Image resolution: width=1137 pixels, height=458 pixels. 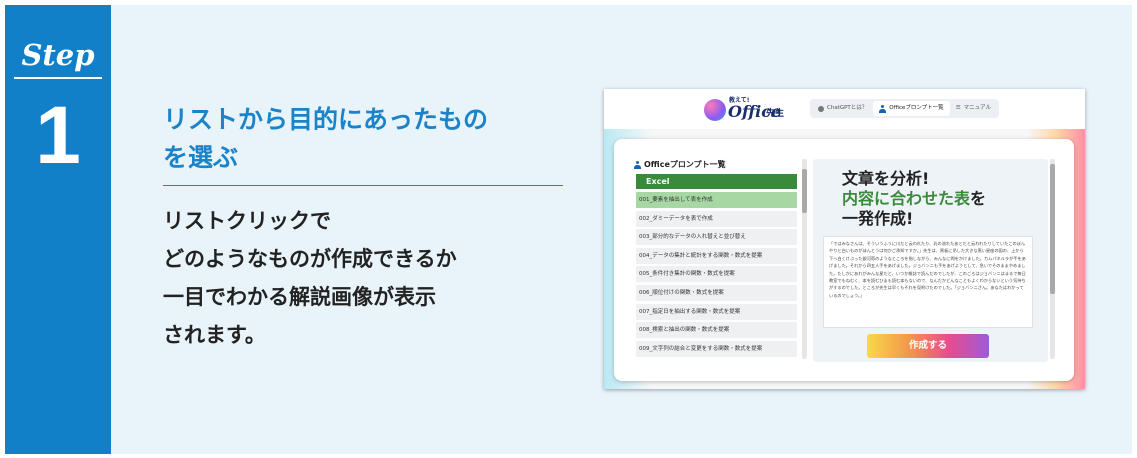 I want to click on create-button: 作成する, so click(x=928, y=346).